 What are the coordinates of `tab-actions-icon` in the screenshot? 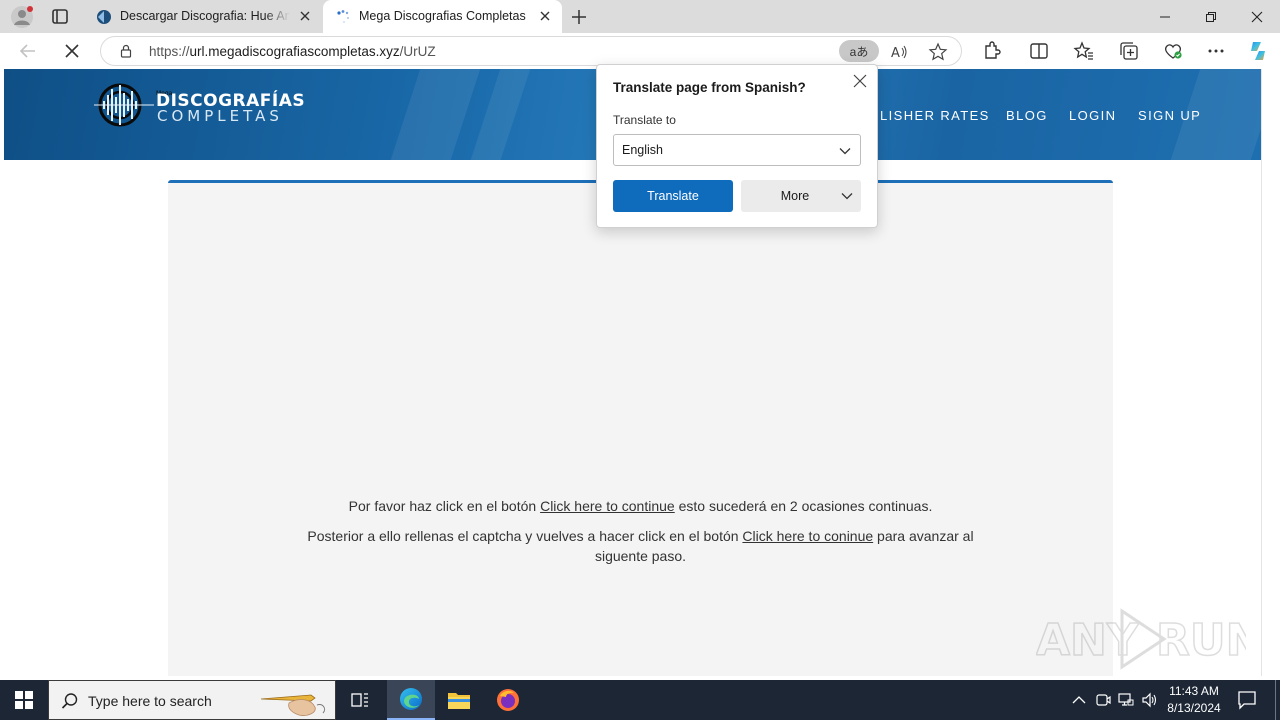 It's located at (60, 17).